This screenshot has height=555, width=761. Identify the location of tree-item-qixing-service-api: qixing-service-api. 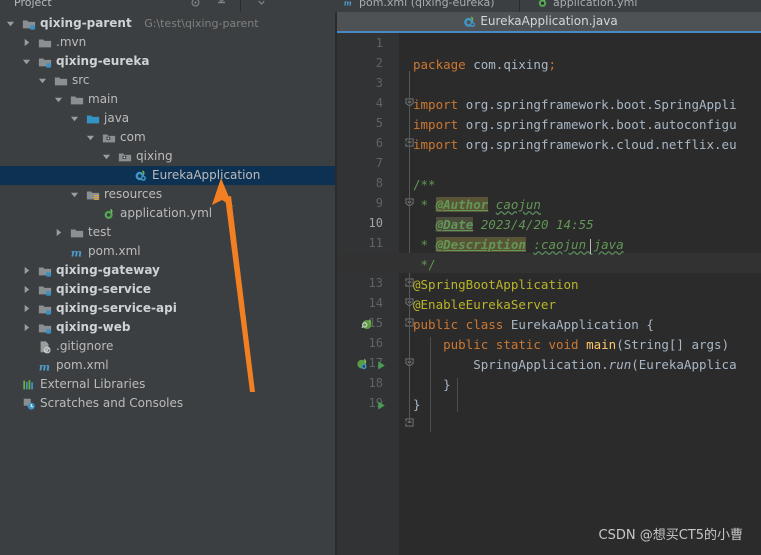
(167, 308).